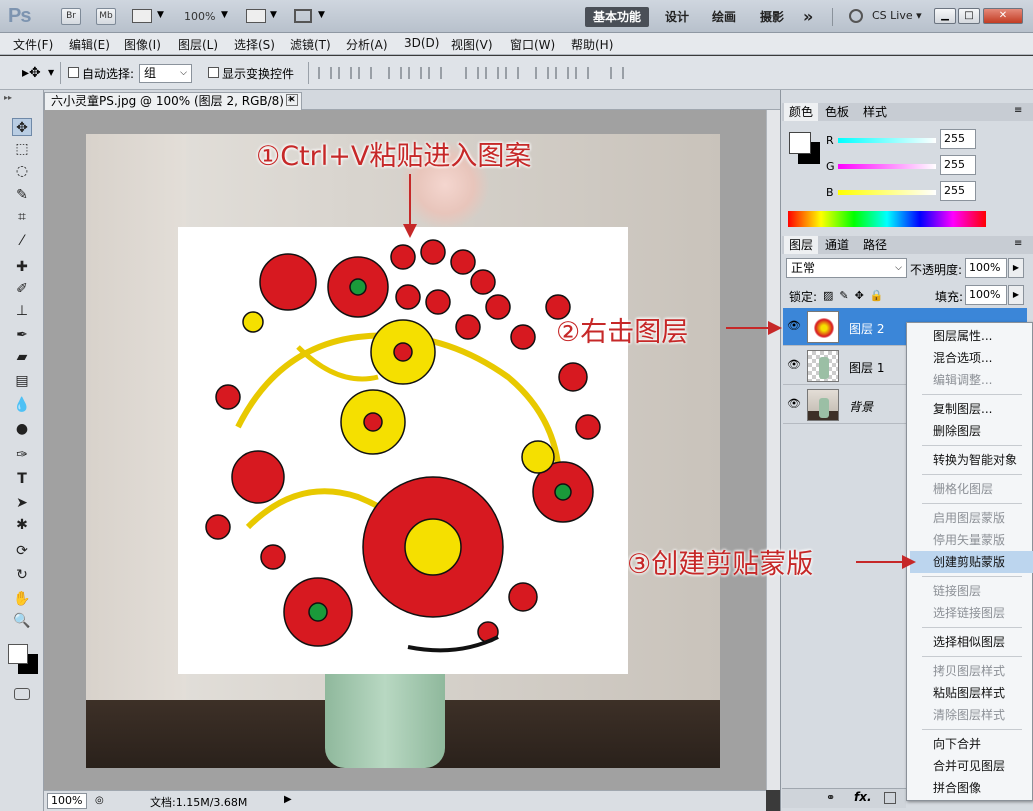 The image size is (1033, 811). I want to click on menu-item-select-similar-layers: 选择相似图层, so click(969, 642).